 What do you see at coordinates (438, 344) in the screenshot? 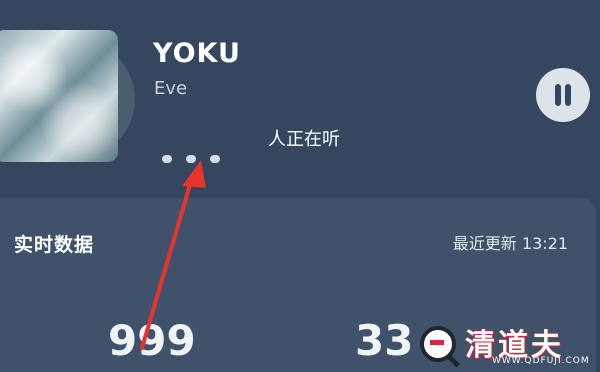
I see `watermark-logo-icon` at bounding box center [438, 344].